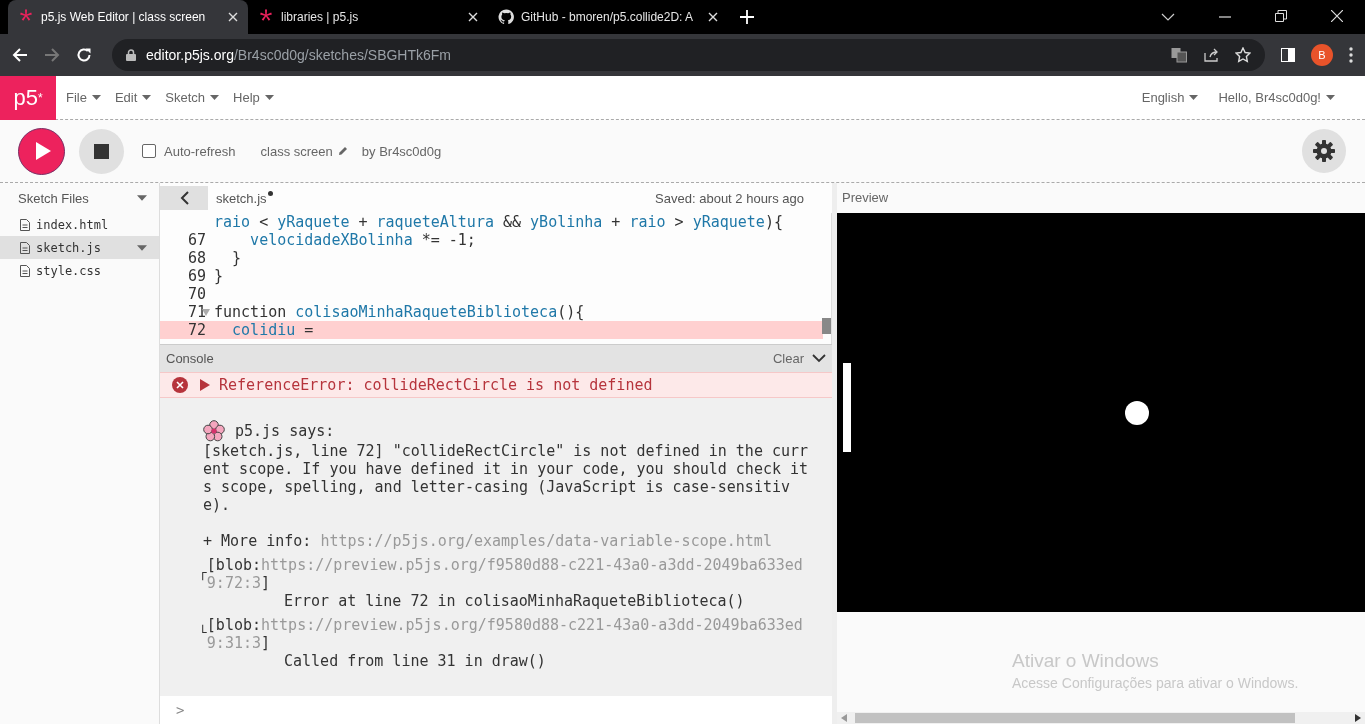 Image resolution: width=1365 pixels, height=724 pixels. What do you see at coordinates (1170, 97) in the screenshot?
I see `language-menu: English` at bounding box center [1170, 97].